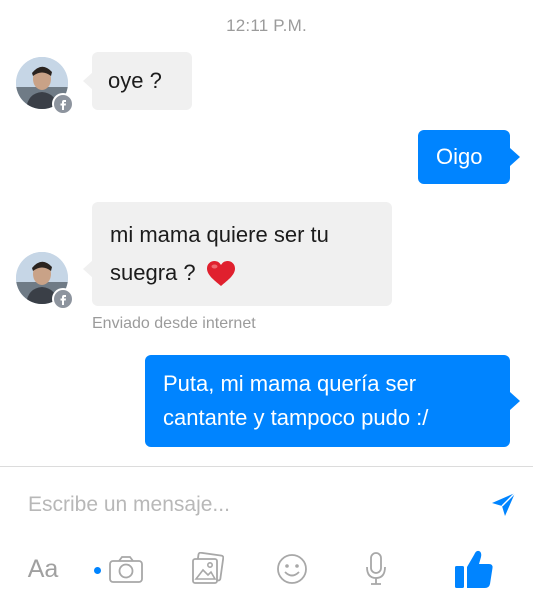  I want to click on message-text-line: cantante y tampoco pudo :/, so click(296, 417).